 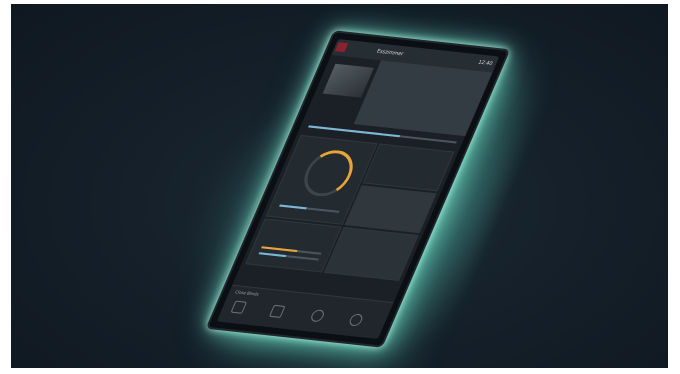 What do you see at coordinates (328, 173) in the screenshot?
I see `thermostat-ring` at bounding box center [328, 173].